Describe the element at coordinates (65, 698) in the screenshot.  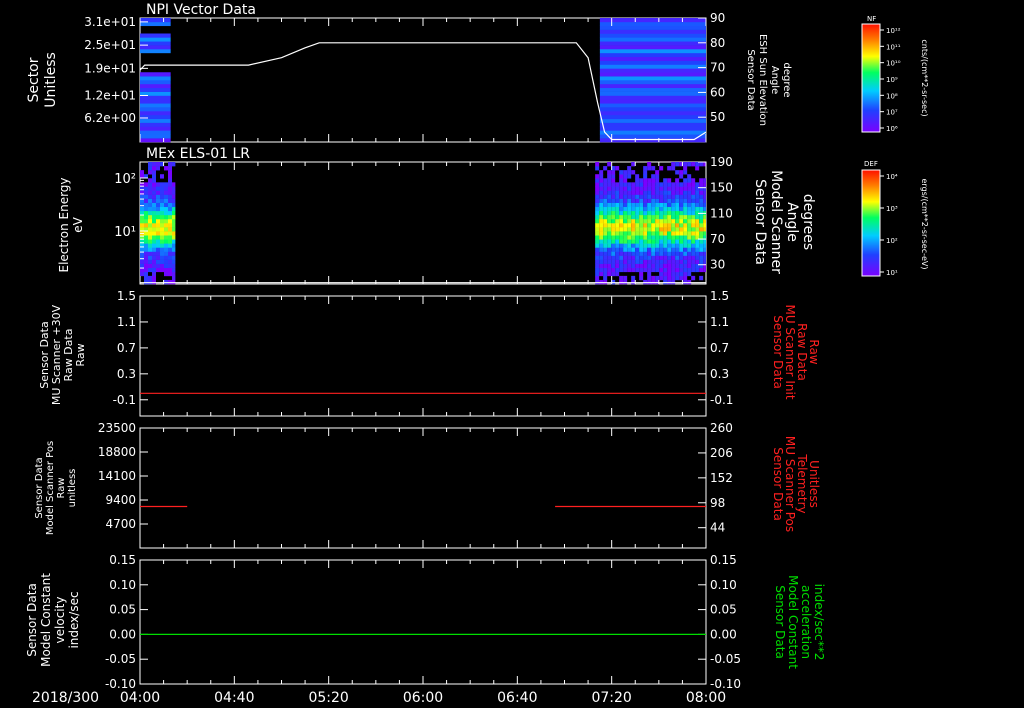
I see `date-label: 2018/300` at that location.